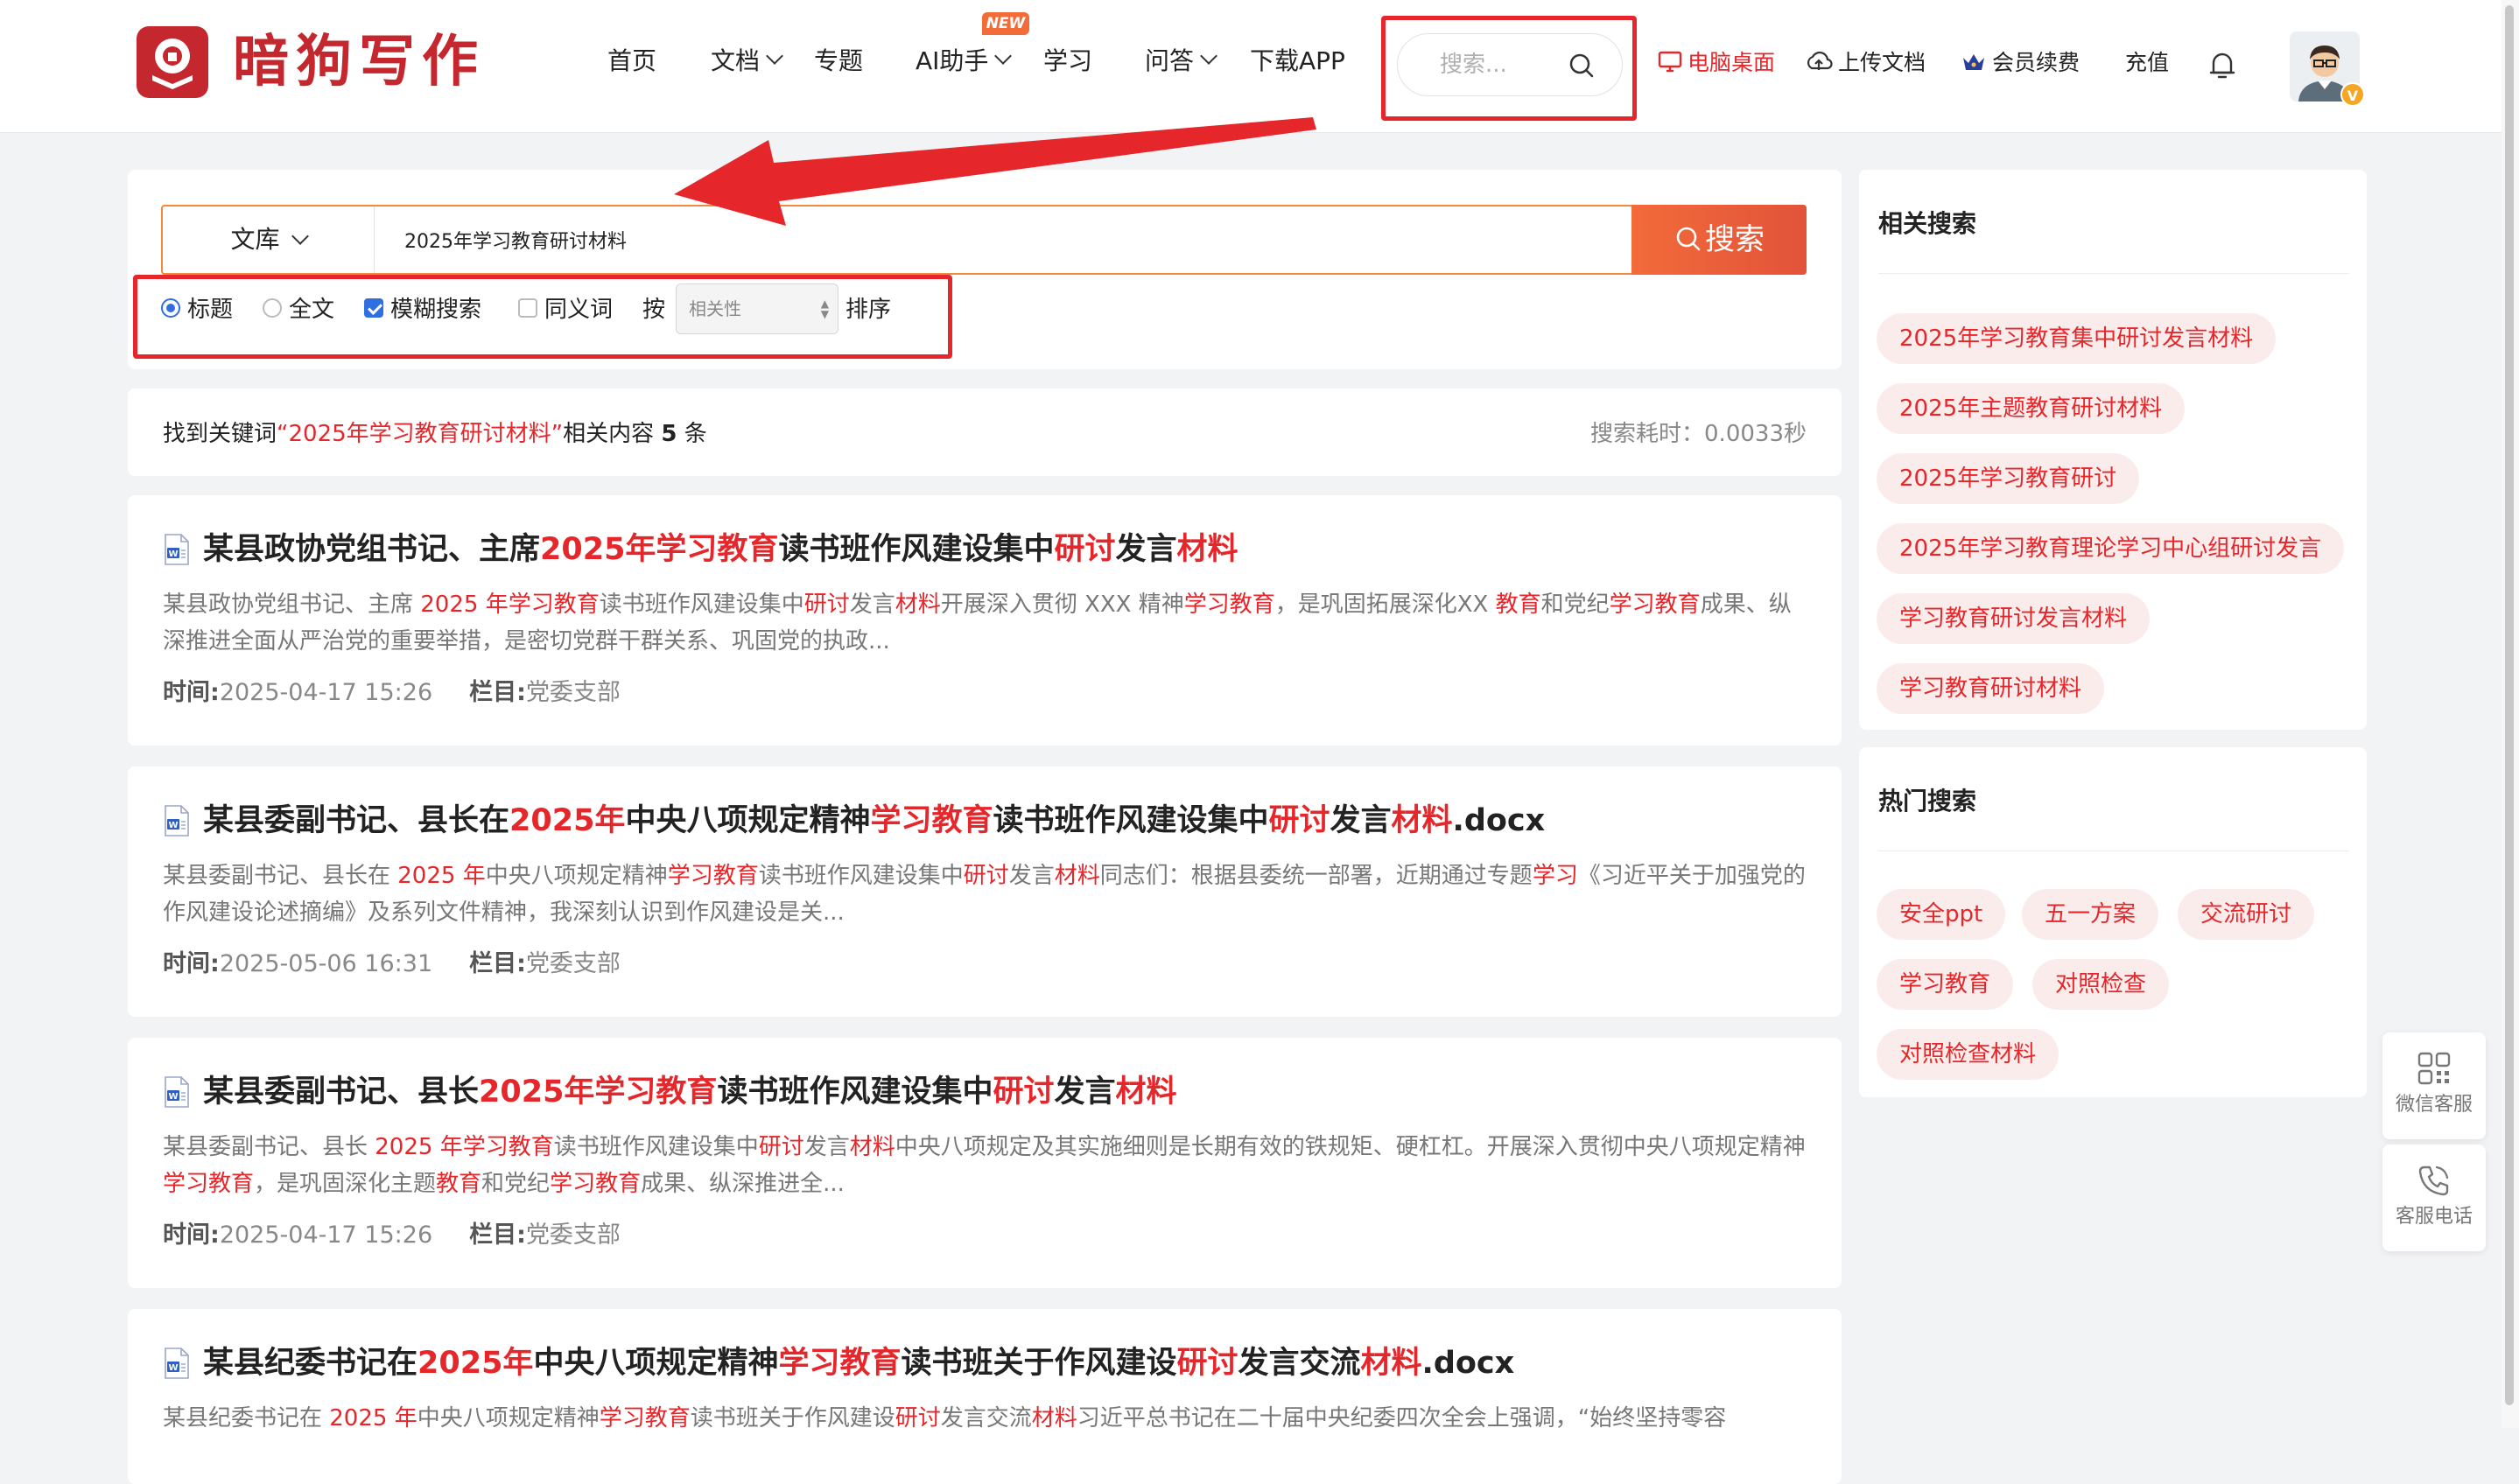 The height and width of the screenshot is (1484, 2519). I want to click on new-badge: NEW, so click(1006, 23).